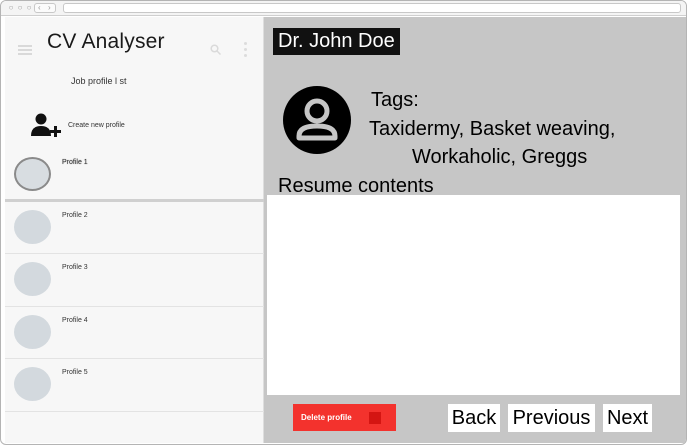  I want to click on profile-list-item: Profile 3, so click(134, 280).